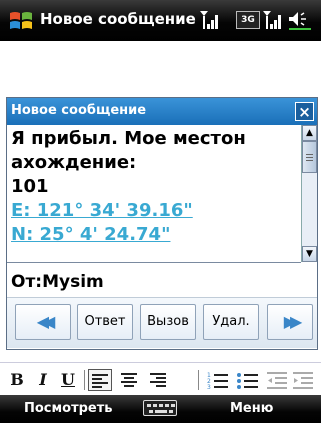  Describe the element at coordinates (156, 211) in the screenshot. I see `longitude-link: E: 121° 34' 39.16"` at that location.